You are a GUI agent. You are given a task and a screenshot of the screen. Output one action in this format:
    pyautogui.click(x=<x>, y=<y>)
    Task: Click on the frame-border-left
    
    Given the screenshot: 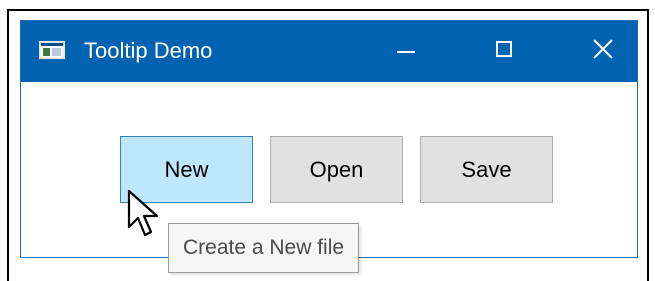 What is the action you would take?
    pyautogui.click(x=8, y=145)
    